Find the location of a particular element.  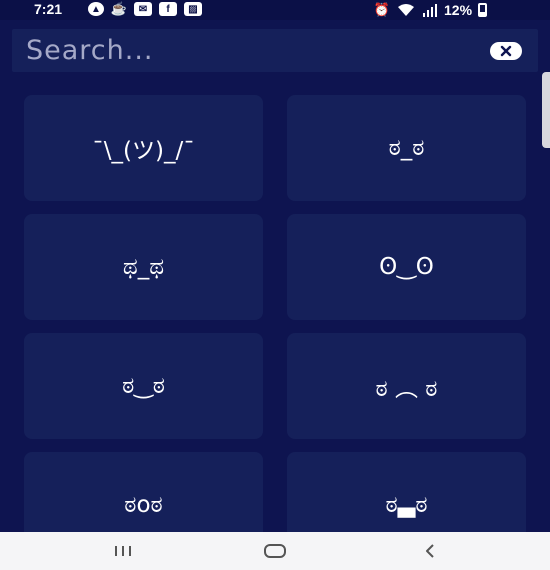

emoticon-card: ಠ_ಠ is located at coordinates (406, 148).